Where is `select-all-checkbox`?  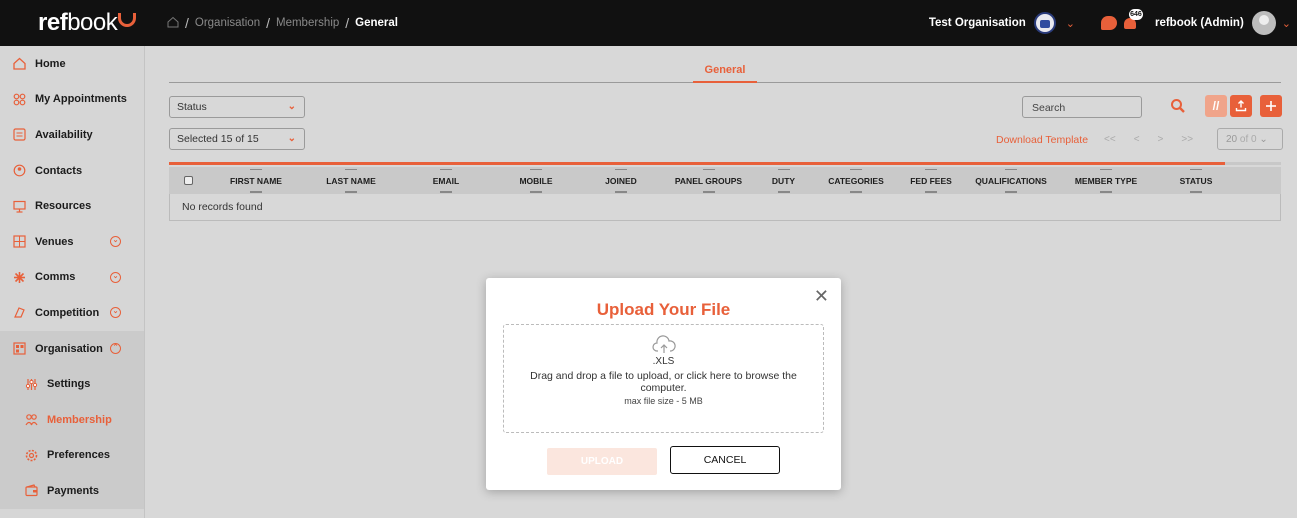 select-all-checkbox is located at coordinates (188, 180).